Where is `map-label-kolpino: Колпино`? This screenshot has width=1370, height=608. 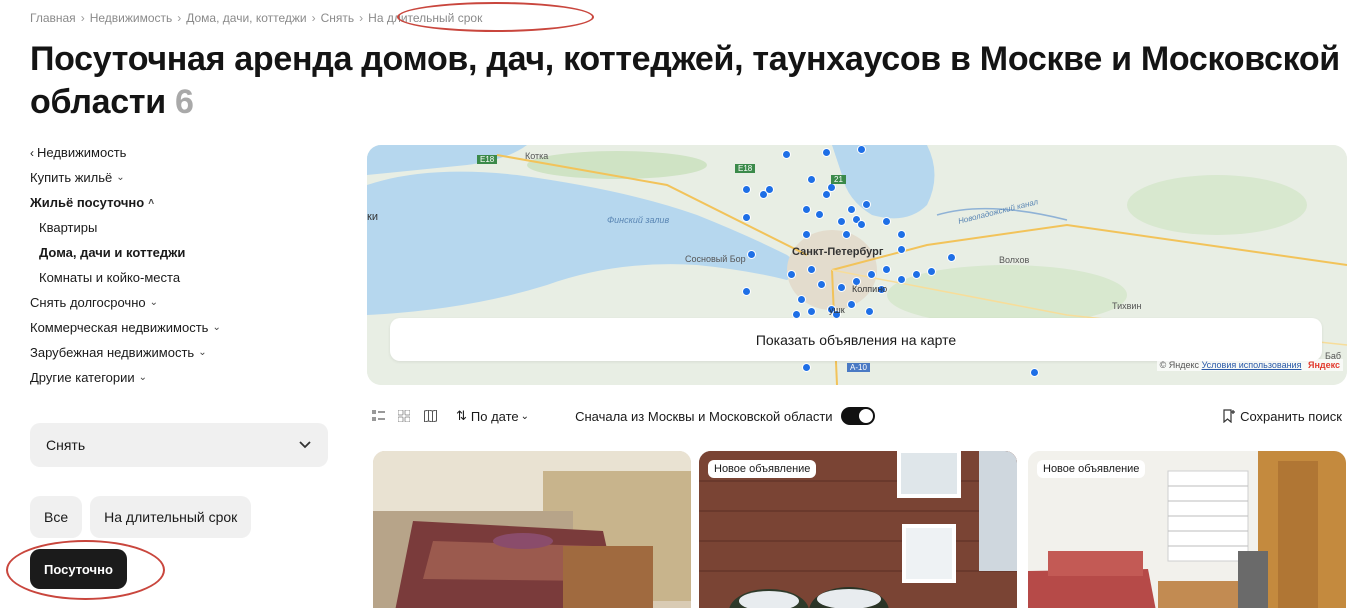 map-label-kolpino: Колпино is located at coordinates (870, 289).